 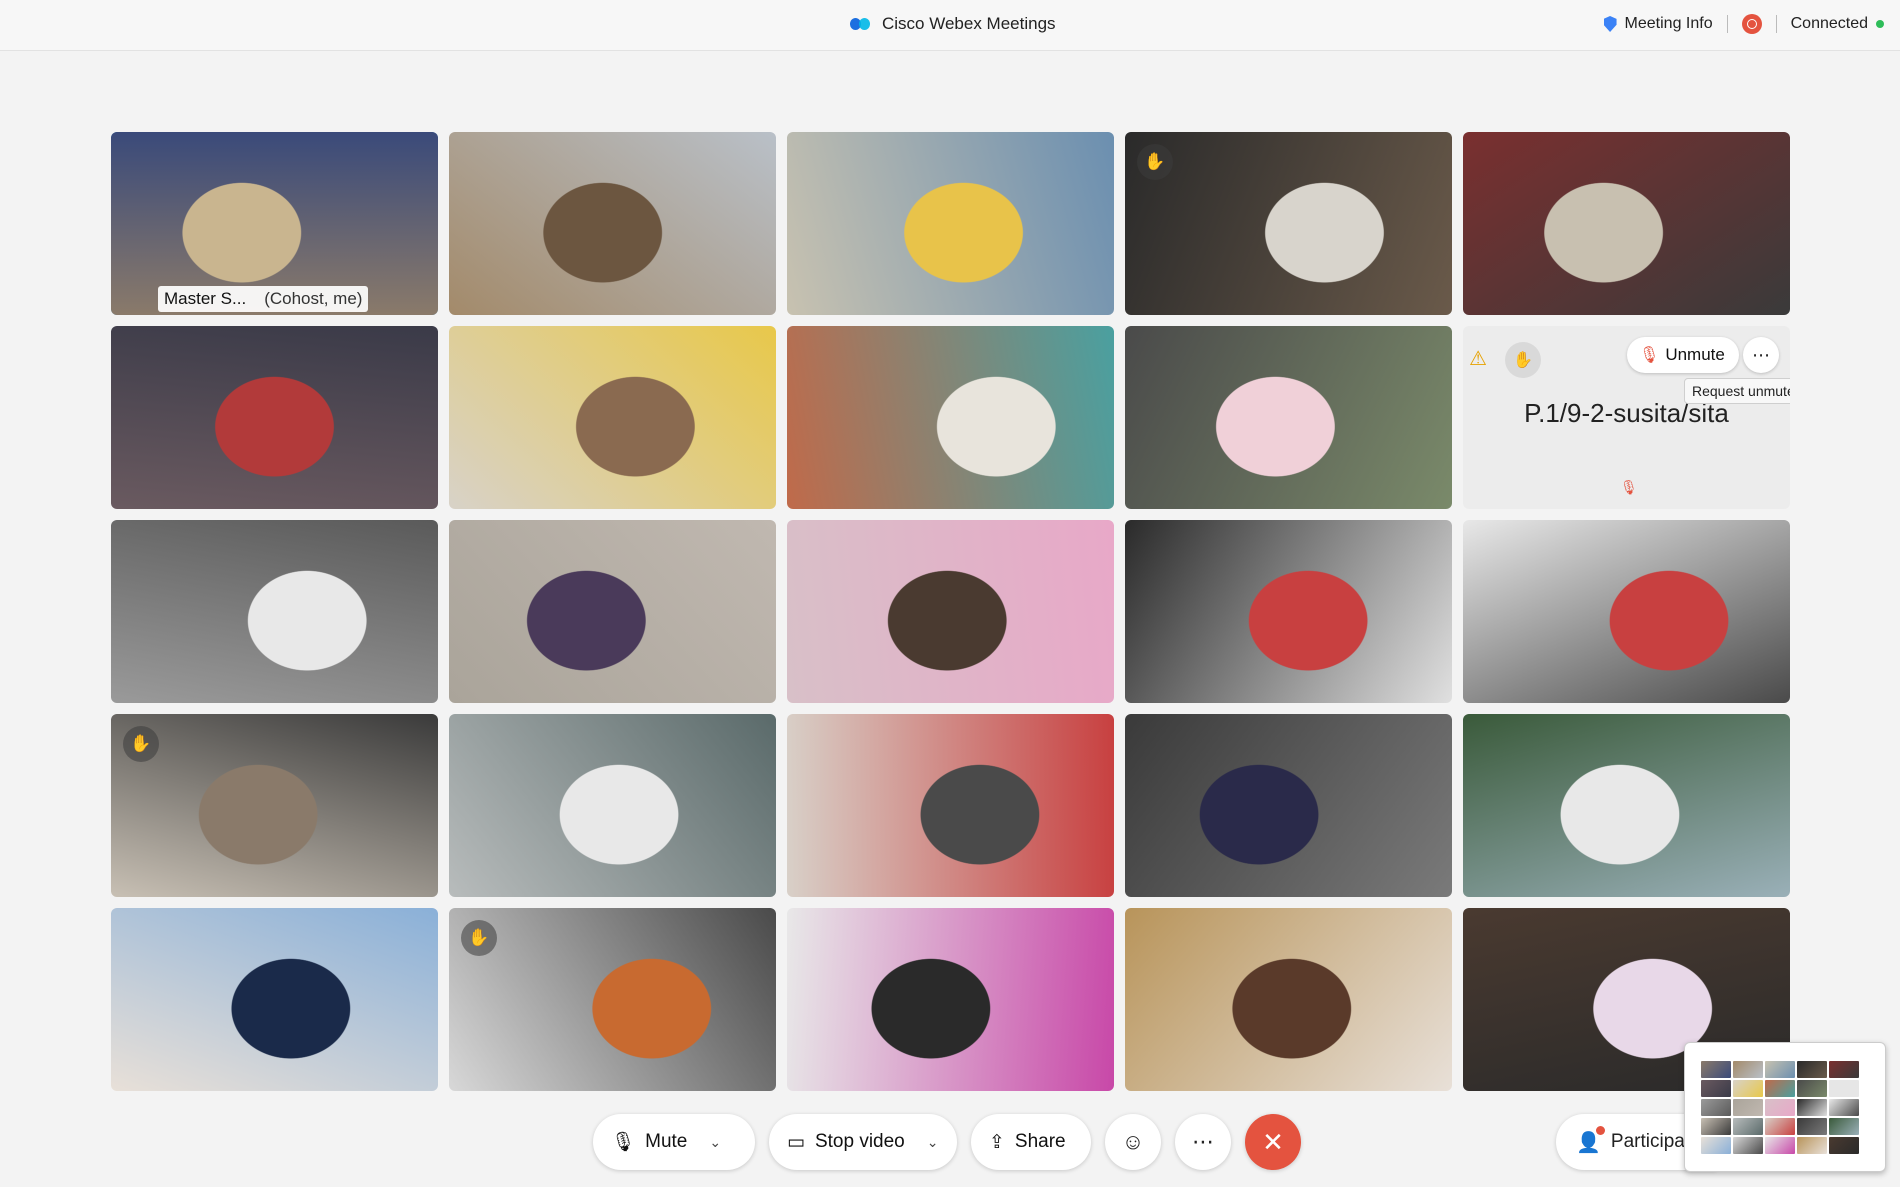 I want to click on mute-button: 🎙 Mute ⌄, so click(x=674, y=1142).